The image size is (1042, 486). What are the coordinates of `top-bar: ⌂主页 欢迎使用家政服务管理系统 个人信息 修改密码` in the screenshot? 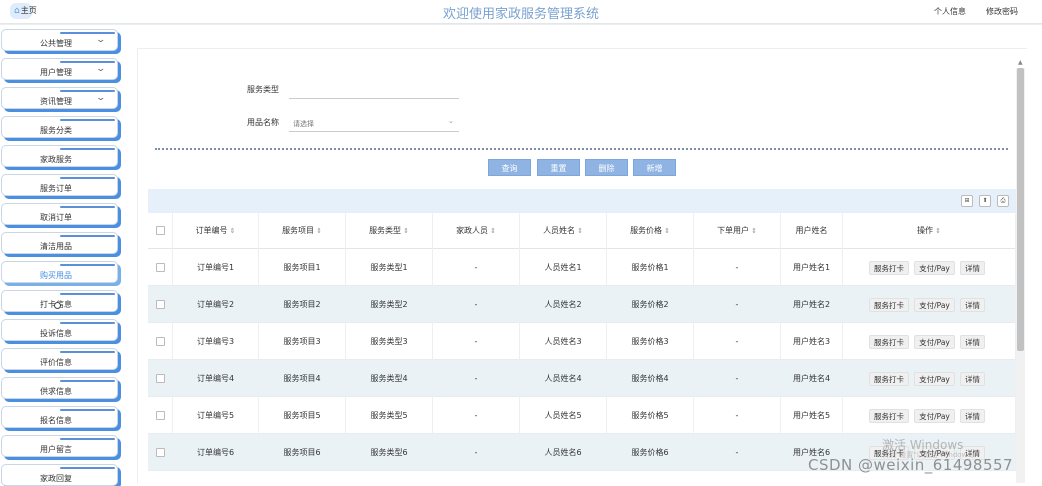 It's located at (521, 12).